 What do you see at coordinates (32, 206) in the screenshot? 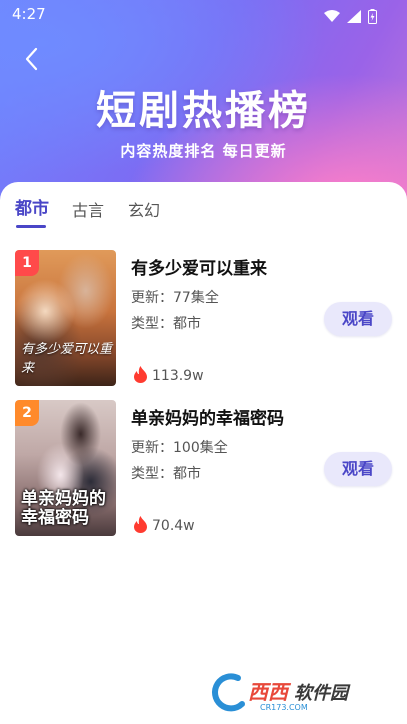
I see `tab-dushi: 都市` at bounding box center [32, 206].